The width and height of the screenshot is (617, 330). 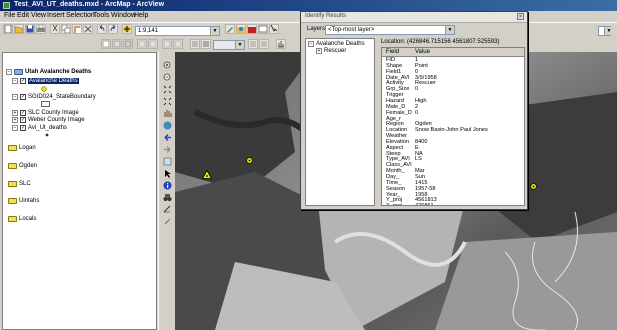 I want to click on toc-group-ogden: Ogden, so click(x=22, y=166).